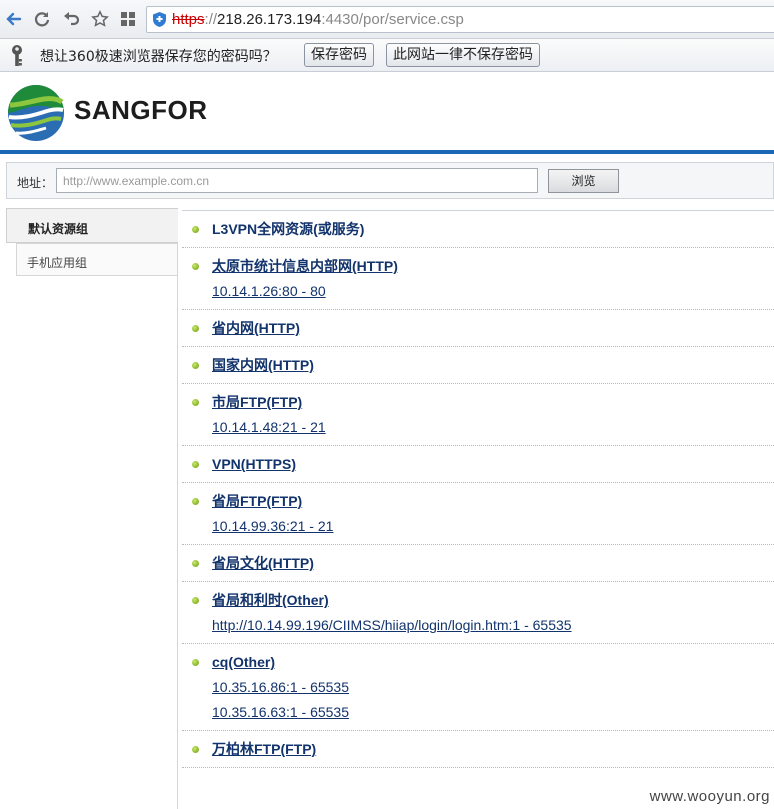 The width and height of the screenshot is (774, 809). What do you see at coordinates (493, 328) in the screenshot?
I see `resource-link: 省内网(HTTP)` at bounding box center [493, 328].